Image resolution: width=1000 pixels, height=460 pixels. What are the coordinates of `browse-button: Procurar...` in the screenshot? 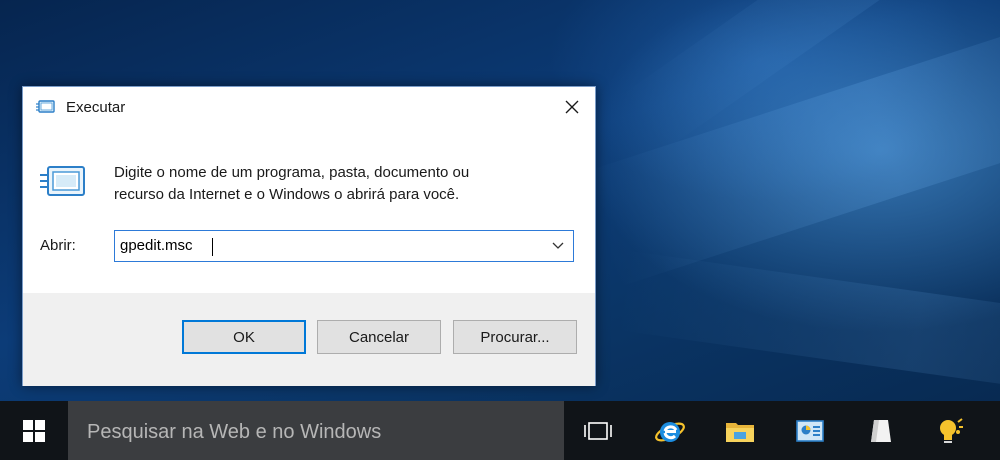 It's located at (515, 337).